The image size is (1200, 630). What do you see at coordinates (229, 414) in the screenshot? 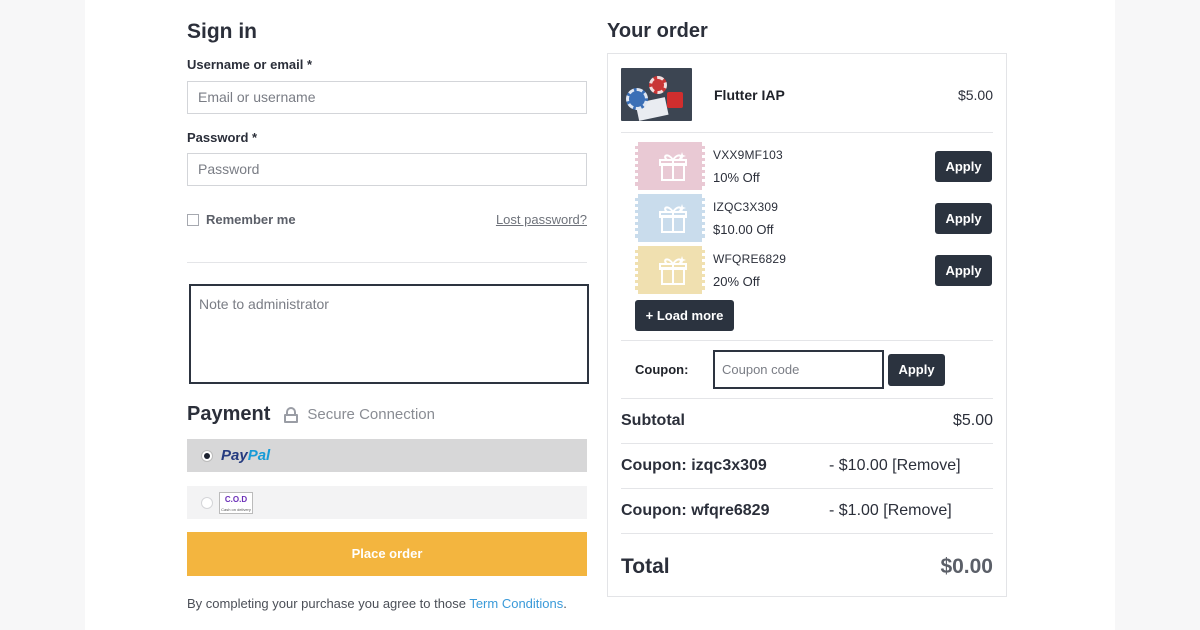
I see `payment-title: Payment` at bounding box center [229, 414].